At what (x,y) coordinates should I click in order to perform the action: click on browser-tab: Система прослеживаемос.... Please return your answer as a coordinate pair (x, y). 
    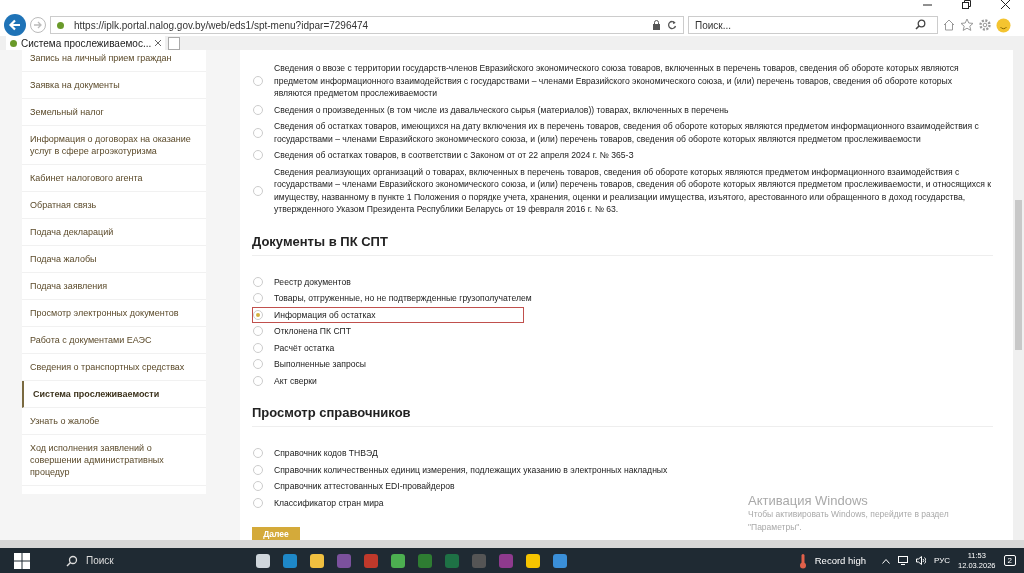
    Looking at the image, I should click on (86, 43).